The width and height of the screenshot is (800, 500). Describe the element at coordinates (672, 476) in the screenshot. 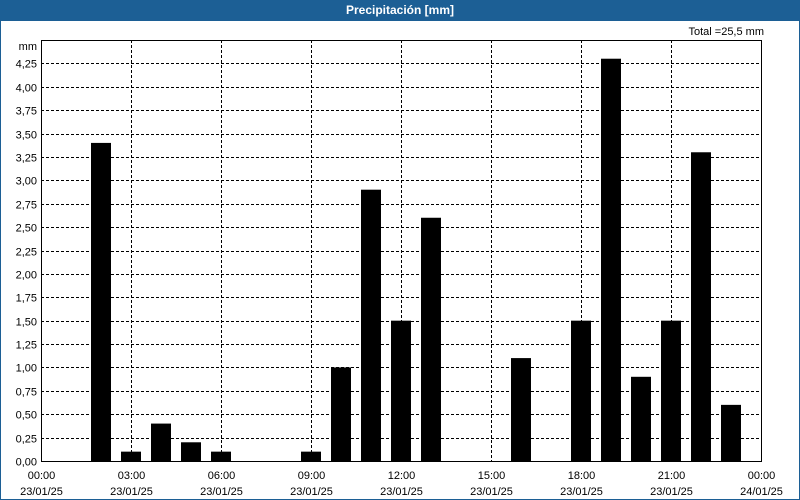

I see `x-tick-time: 21:00` at that location.